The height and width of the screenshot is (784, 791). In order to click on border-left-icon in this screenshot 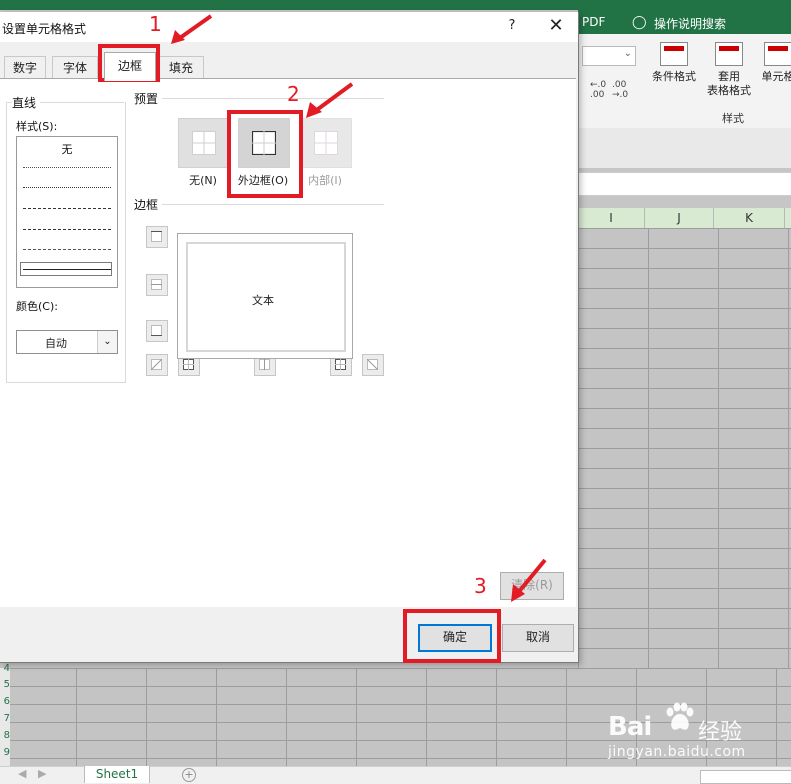, I will do `click(188, 364)`.